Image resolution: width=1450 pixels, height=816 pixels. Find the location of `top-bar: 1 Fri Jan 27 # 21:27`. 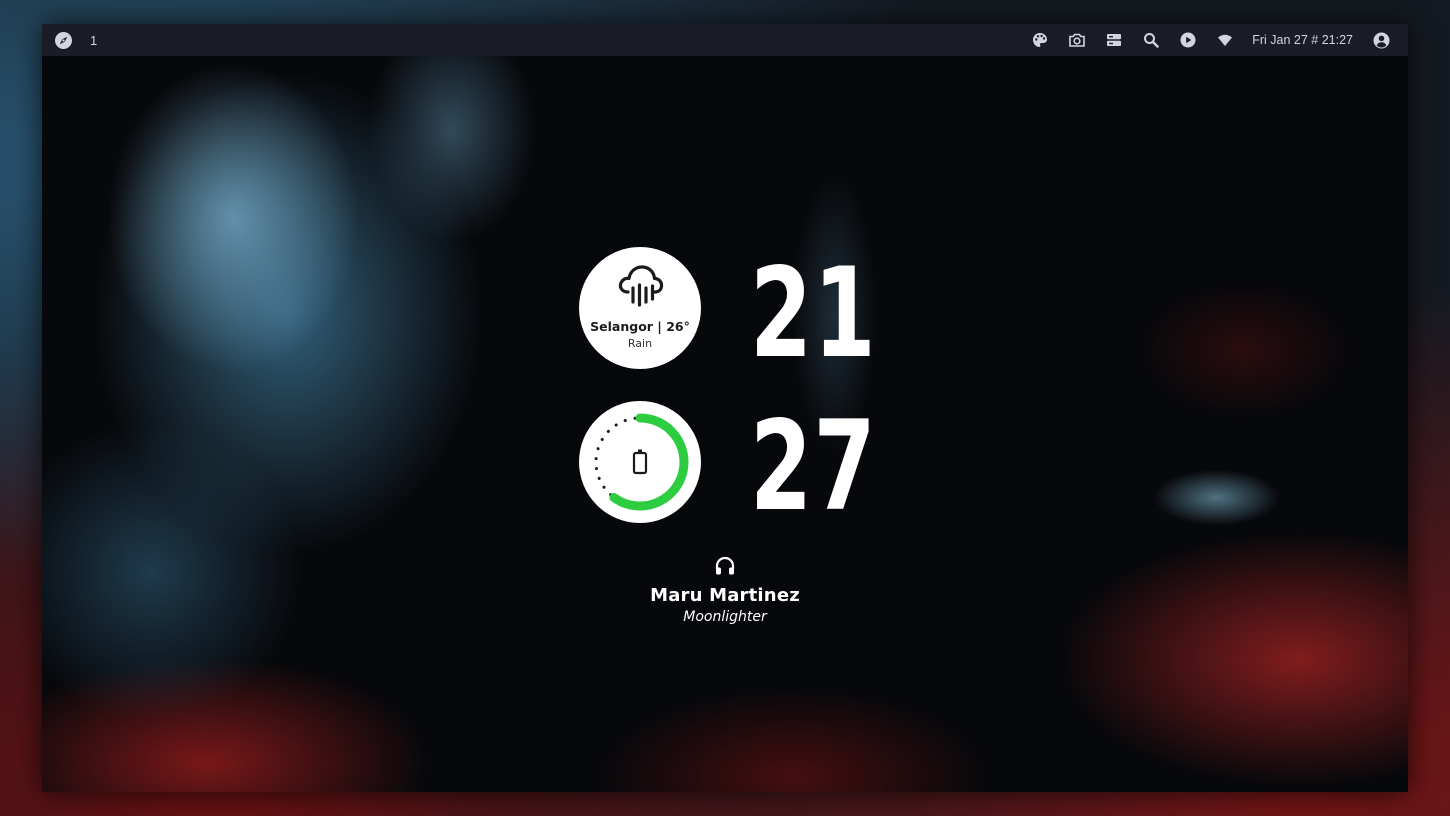

top-bar: 1 Fri Jan 27 # 21:27 is located at coordinates (725, 40).